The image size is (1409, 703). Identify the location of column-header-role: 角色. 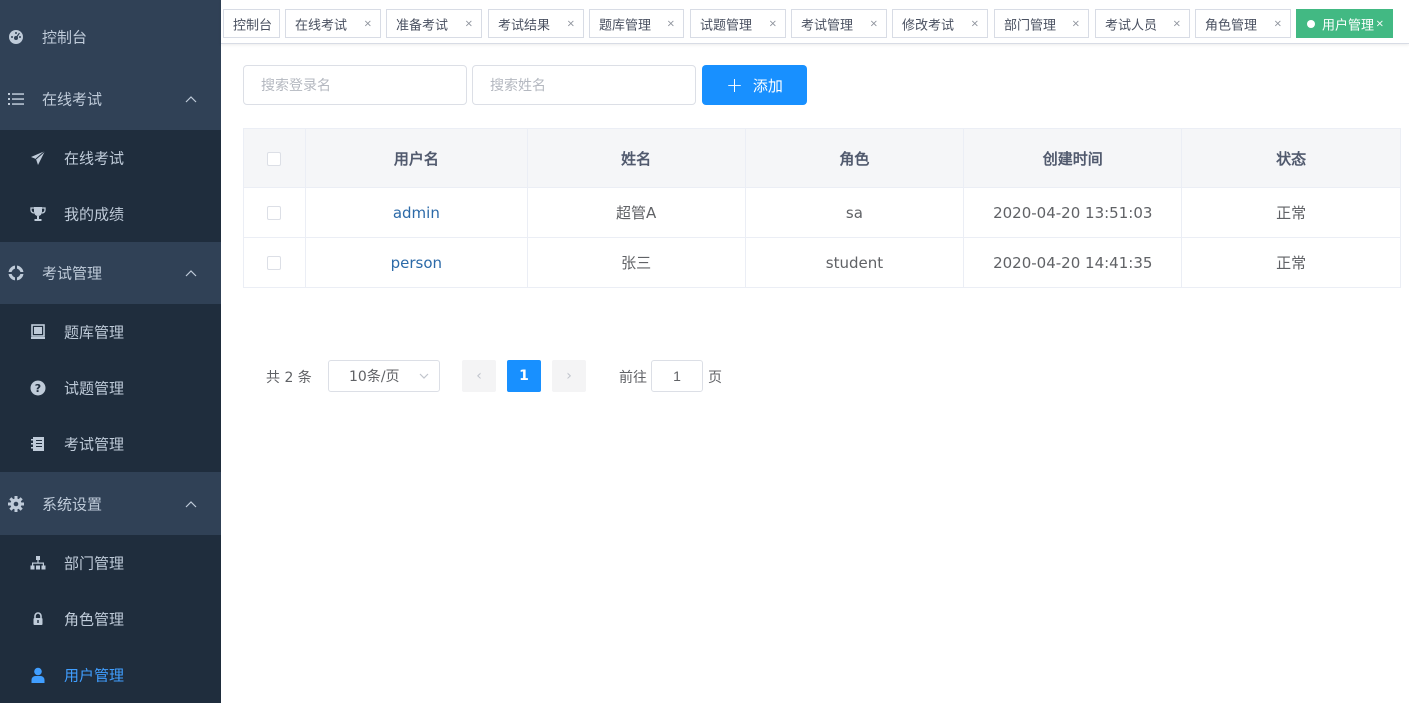
(854, 158).